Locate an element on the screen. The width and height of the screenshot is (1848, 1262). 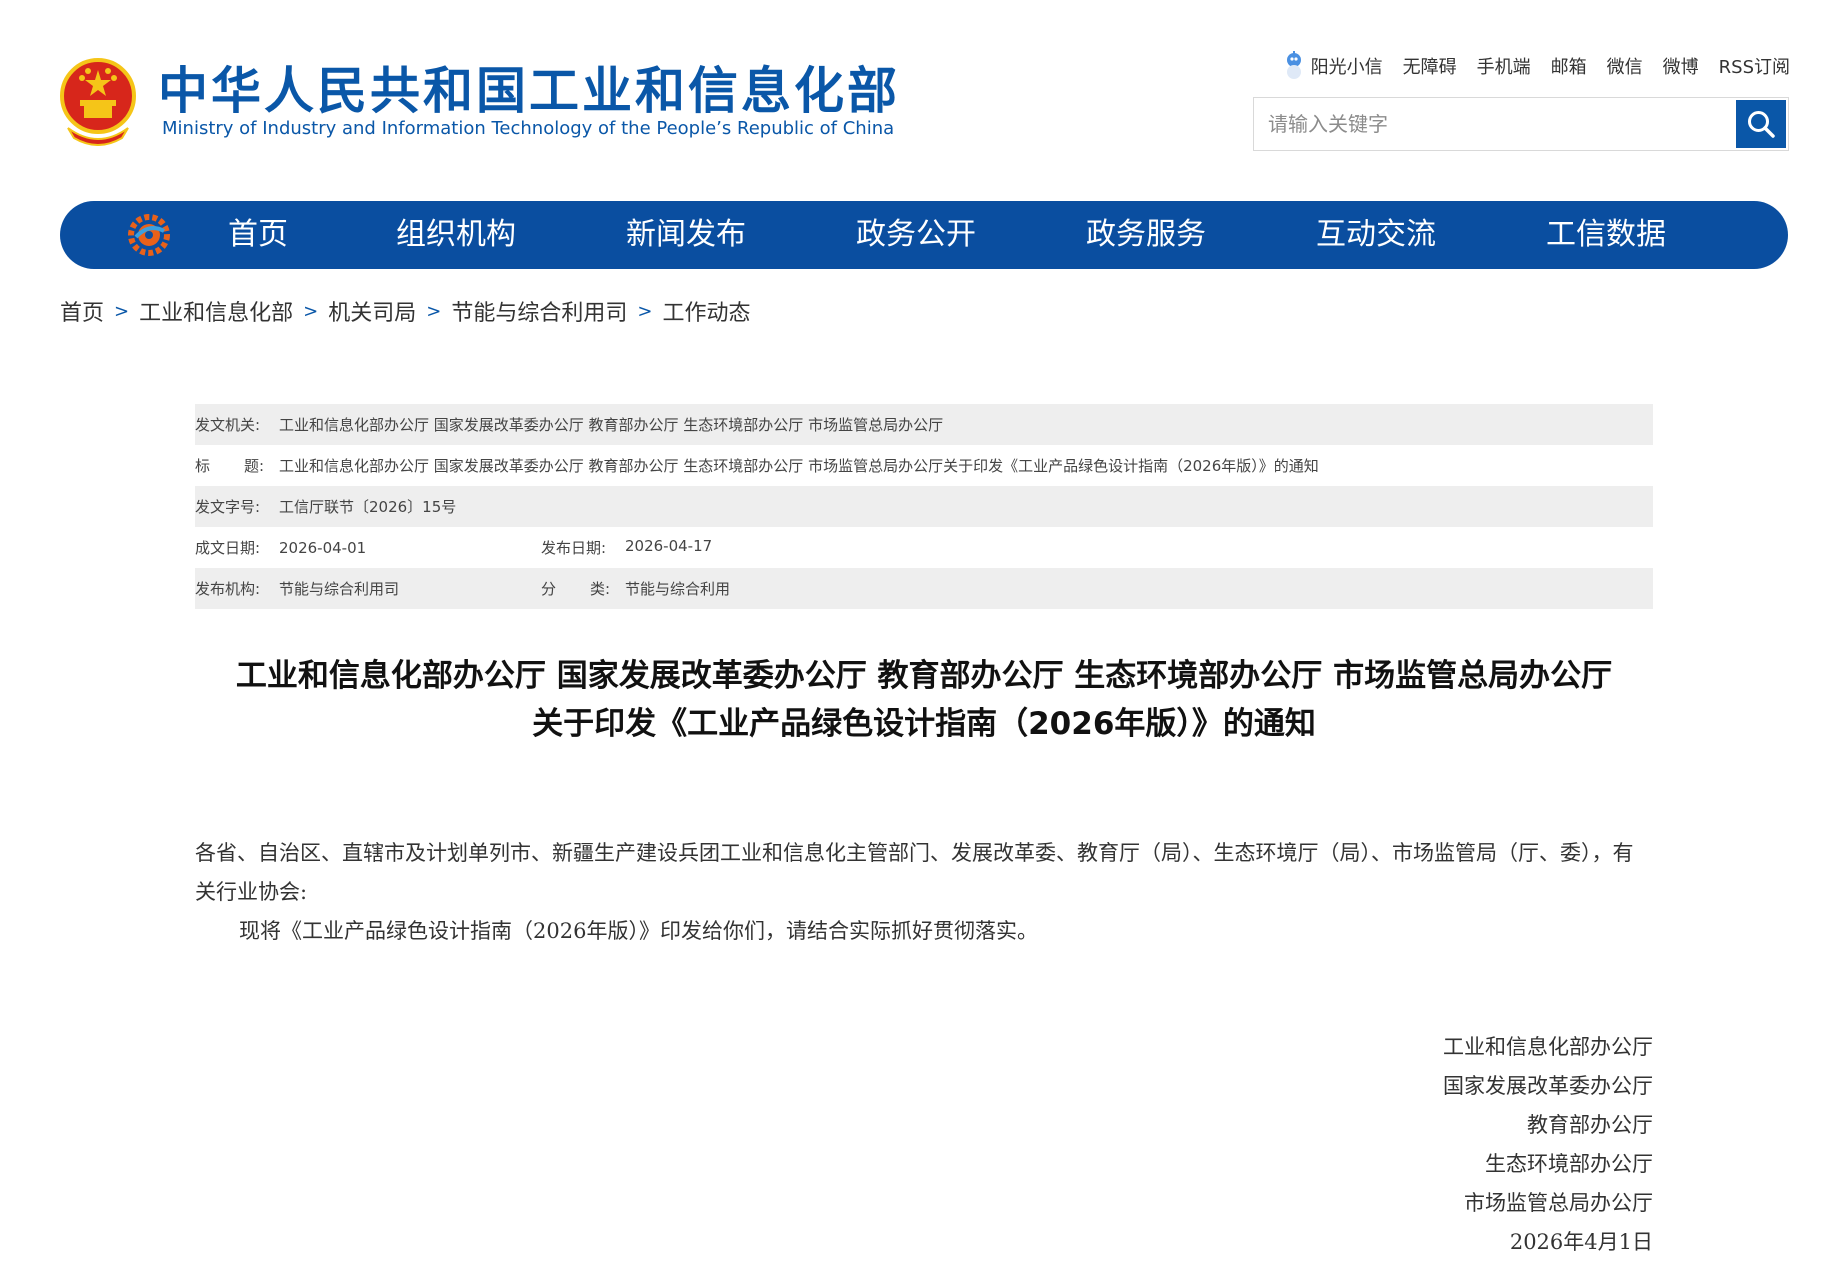
top-link-mobile: 手机端 is located at coordinates (1504, 66).